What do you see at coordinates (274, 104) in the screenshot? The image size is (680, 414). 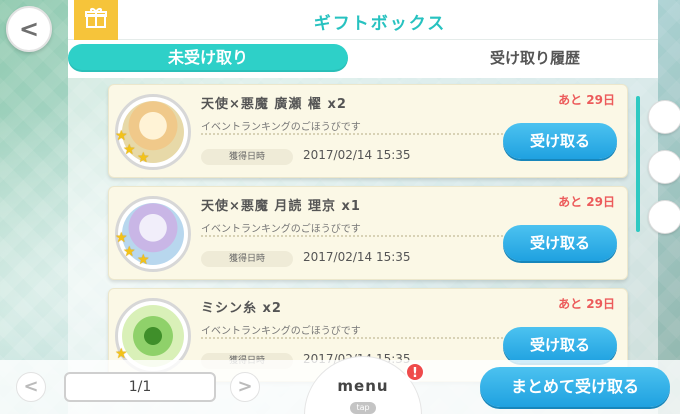 I see `item-name: 天使×悪魔 廣瀬 櫂 x2` at bounding box center [274, 104].